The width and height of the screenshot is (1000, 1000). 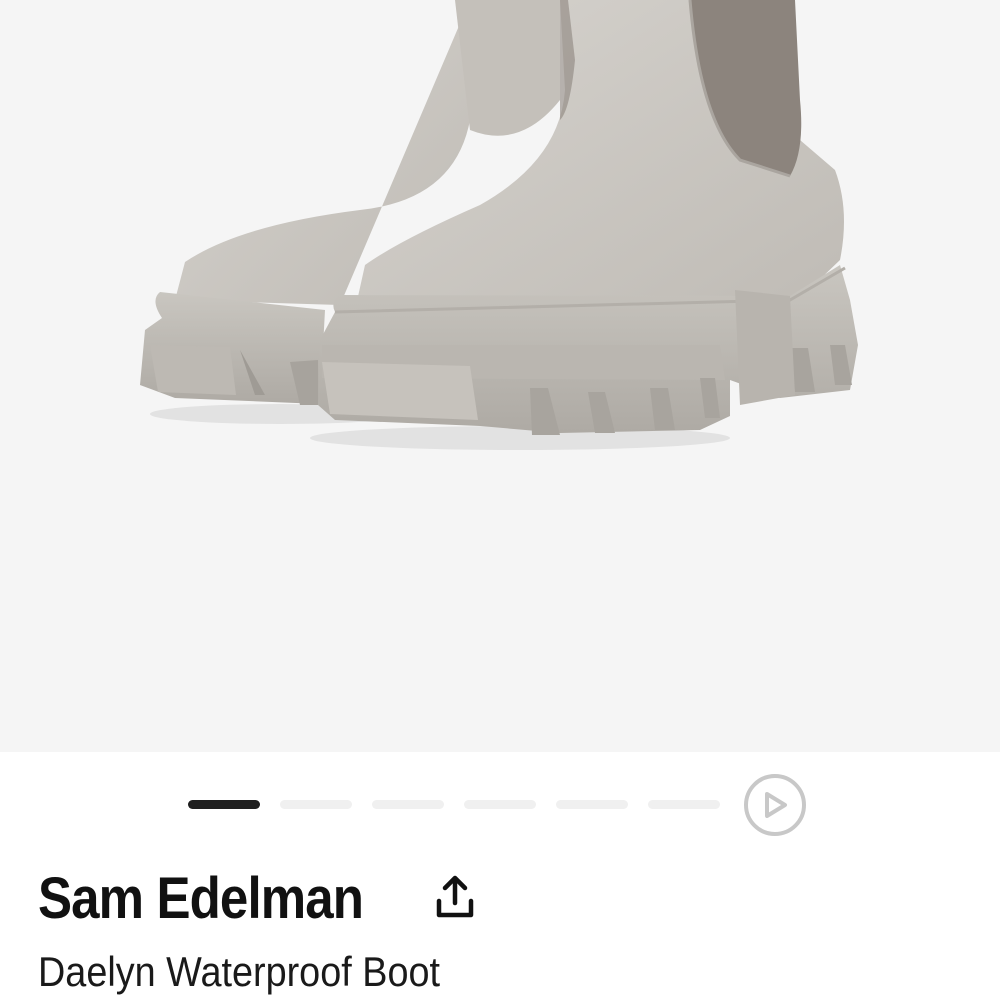 What do you see at coordinates (201, 898) in the screenshot?
I see `brand-name: Sam Edelman` at bounding box center [201, 898].